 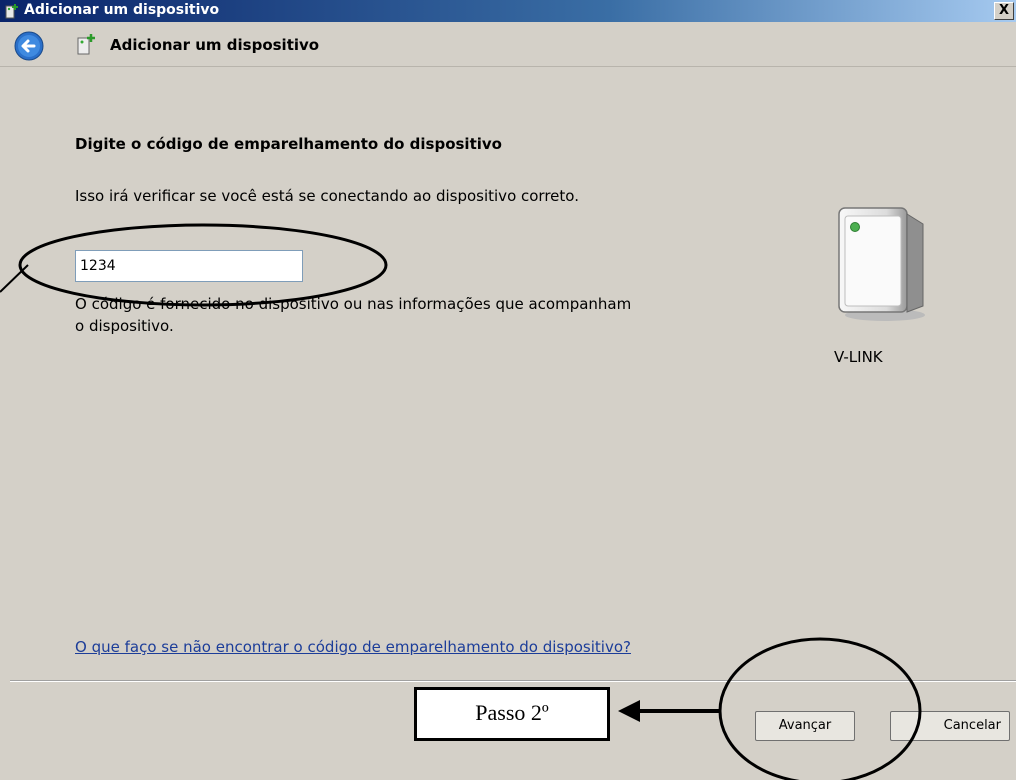 I want to click on annotation-pointer-line, so click(x=14, y=278).